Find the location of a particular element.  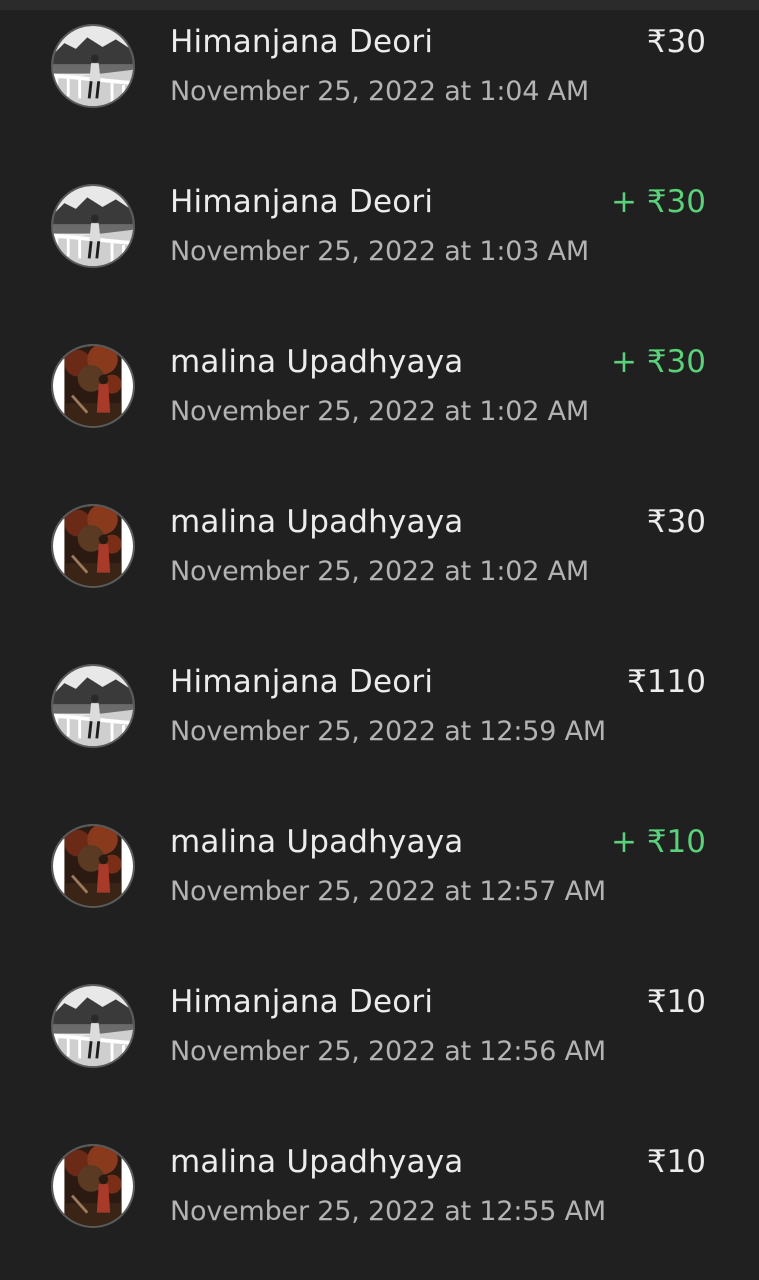

transaction-amount: ₹110 is located at coordinates (666, 682).